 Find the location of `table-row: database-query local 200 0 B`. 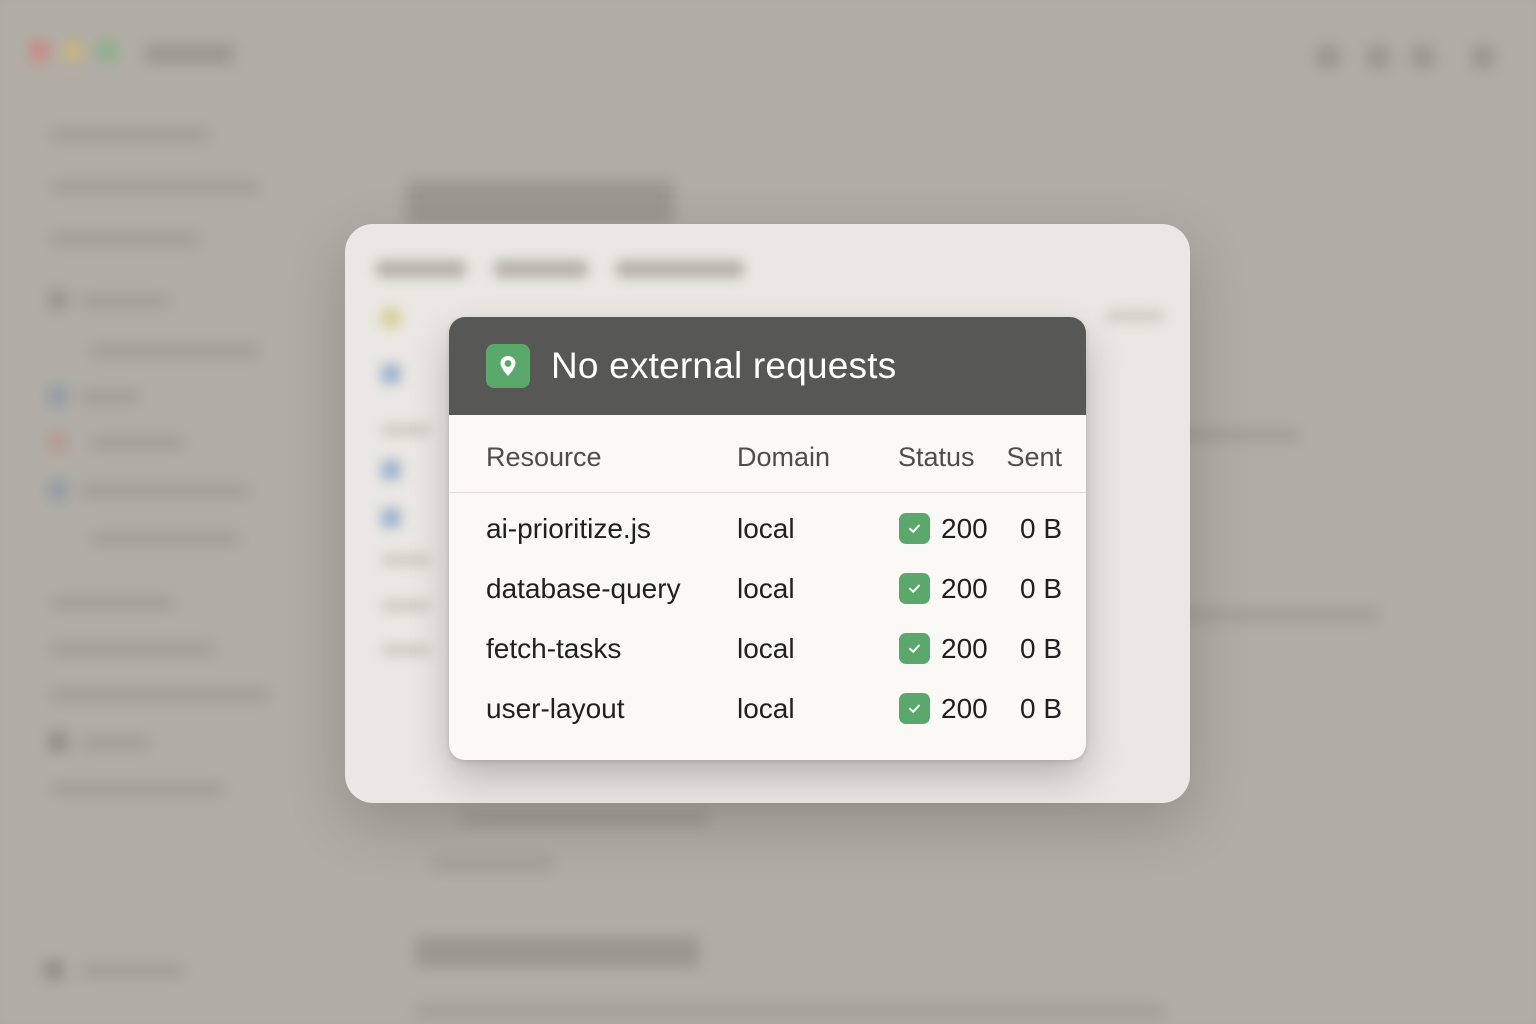

table-row: database-query local 200 0 B is located at coordinates (767, 588).